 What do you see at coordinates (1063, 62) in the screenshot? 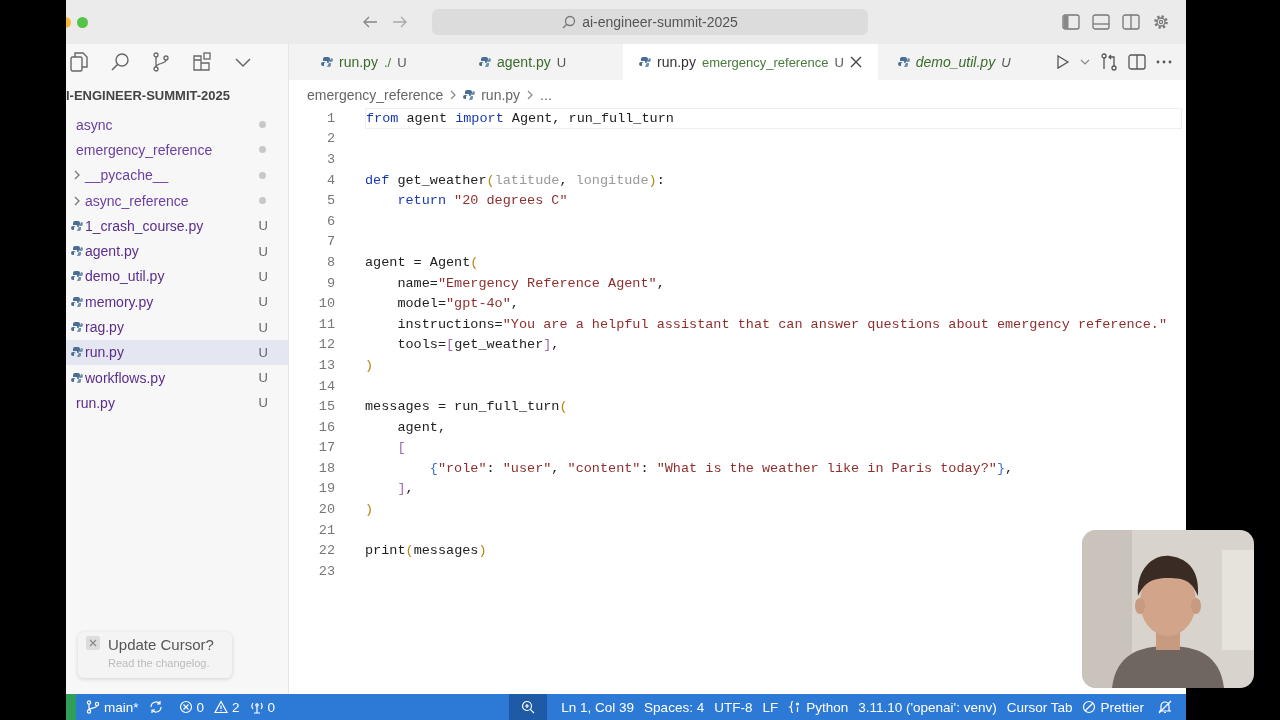
I see `run-icon` at bounding box center [1063, 62].